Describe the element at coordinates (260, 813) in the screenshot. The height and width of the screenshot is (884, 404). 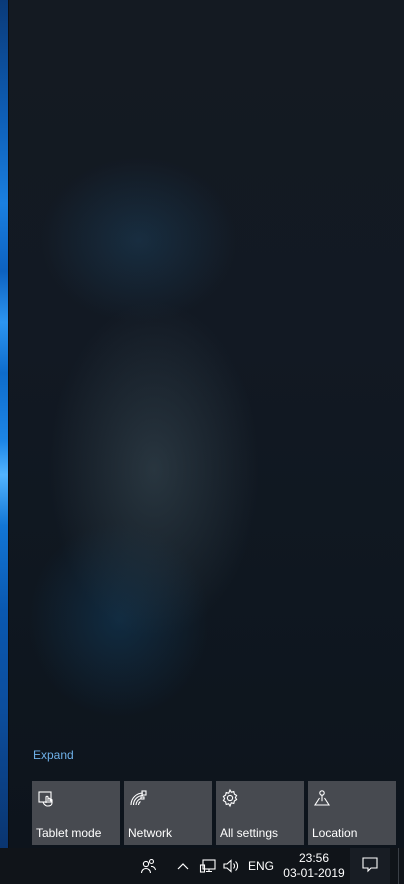
I see `quick-action-all-settings: All settings` at that location.